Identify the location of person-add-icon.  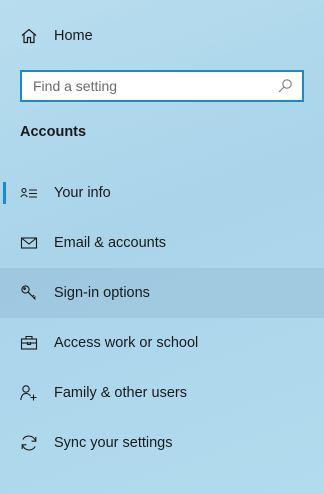
(29, 393).